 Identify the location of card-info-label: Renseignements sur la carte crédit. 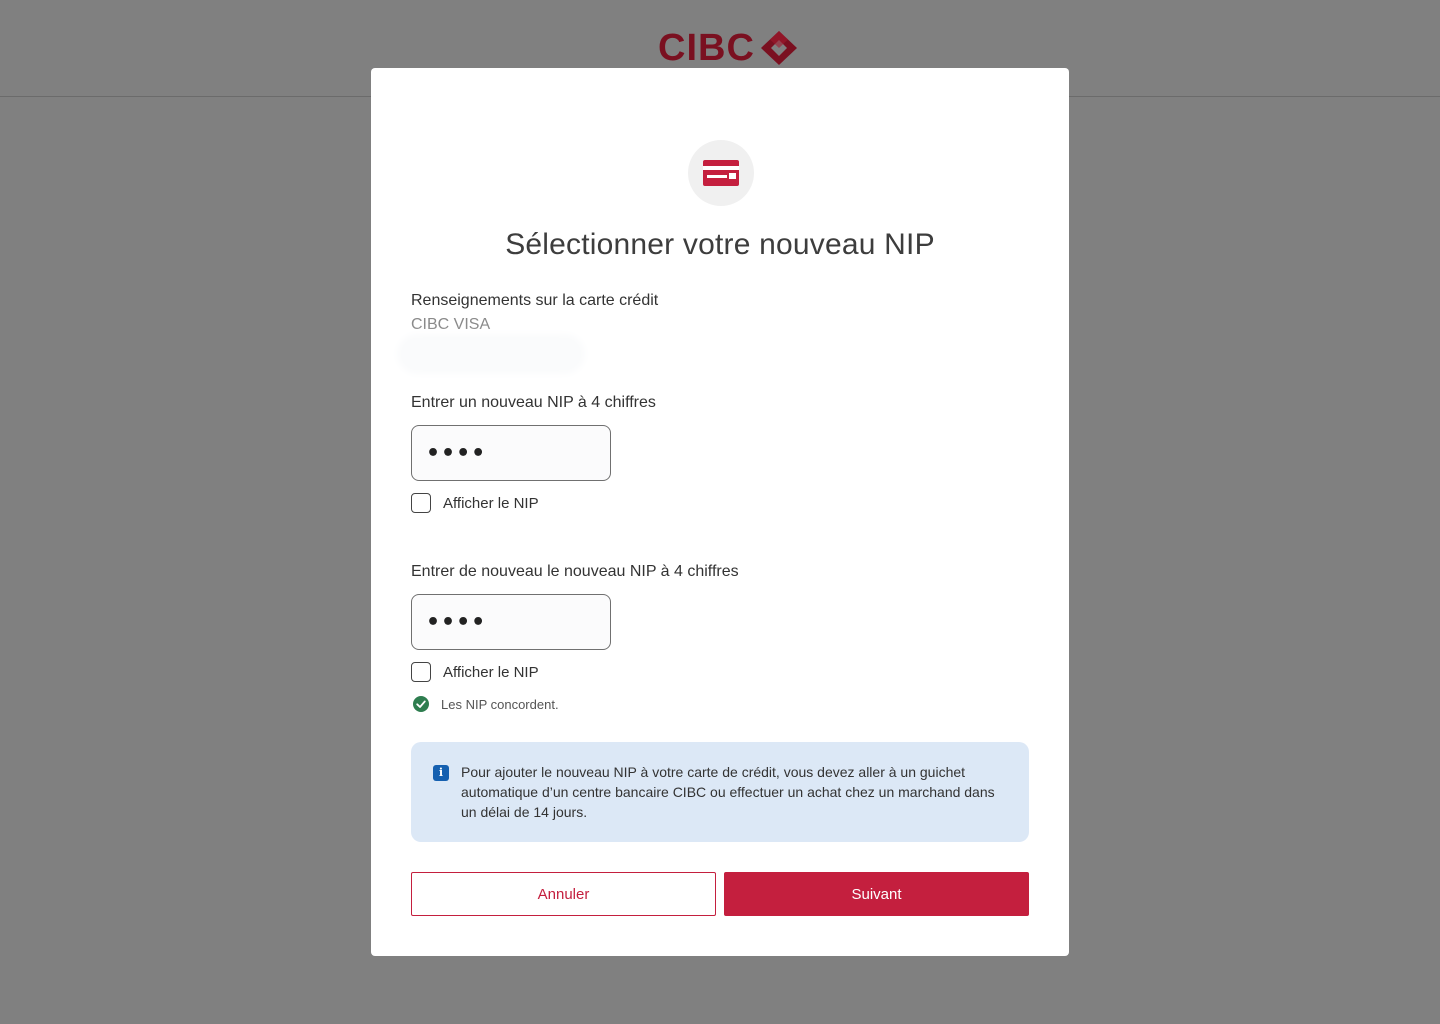
(535, 300).